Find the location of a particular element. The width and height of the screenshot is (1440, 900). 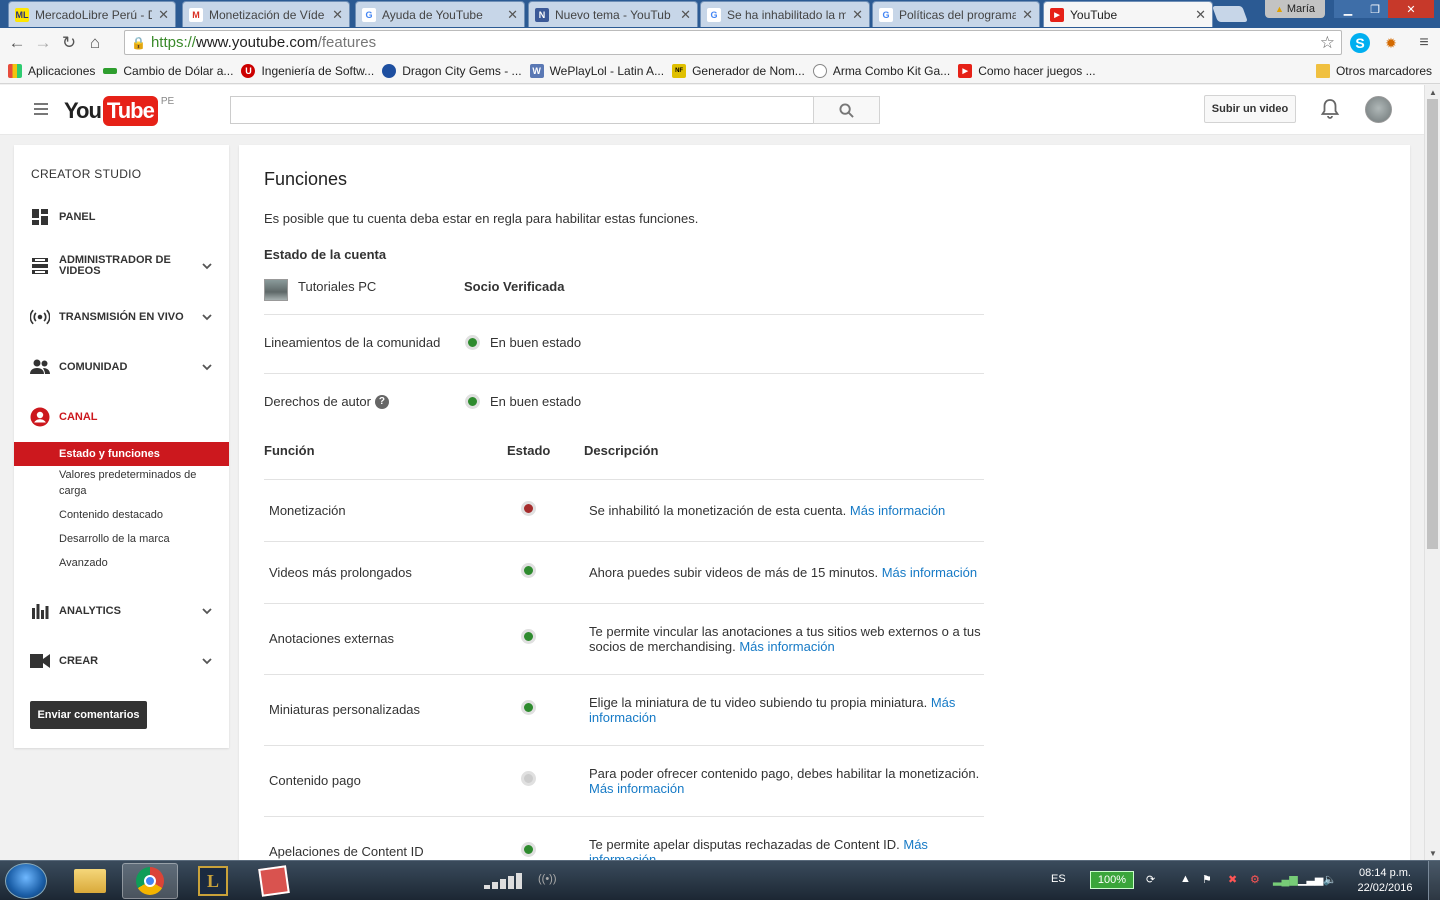

scroll-down-arrow-icon: ▼ is located at coordinates (1432, 853).